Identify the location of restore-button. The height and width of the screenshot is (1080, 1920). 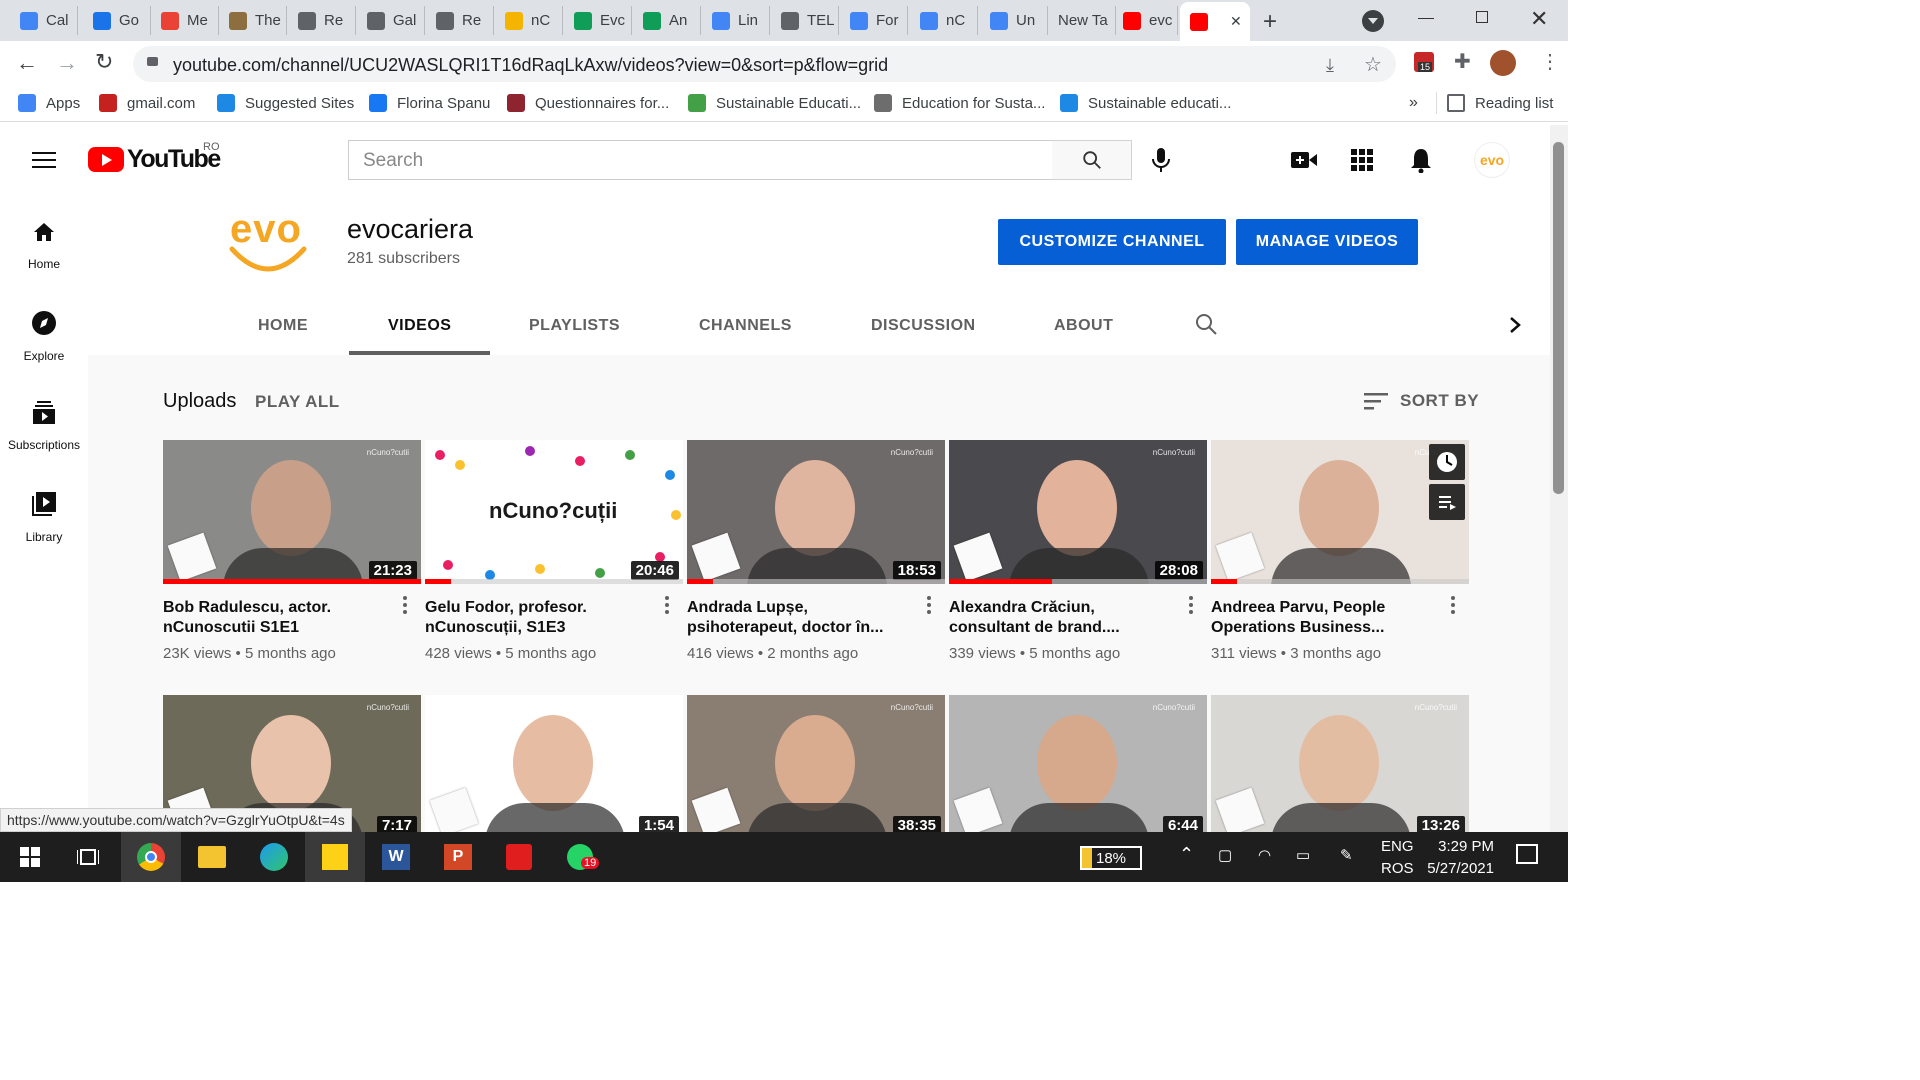
(1482, 17).